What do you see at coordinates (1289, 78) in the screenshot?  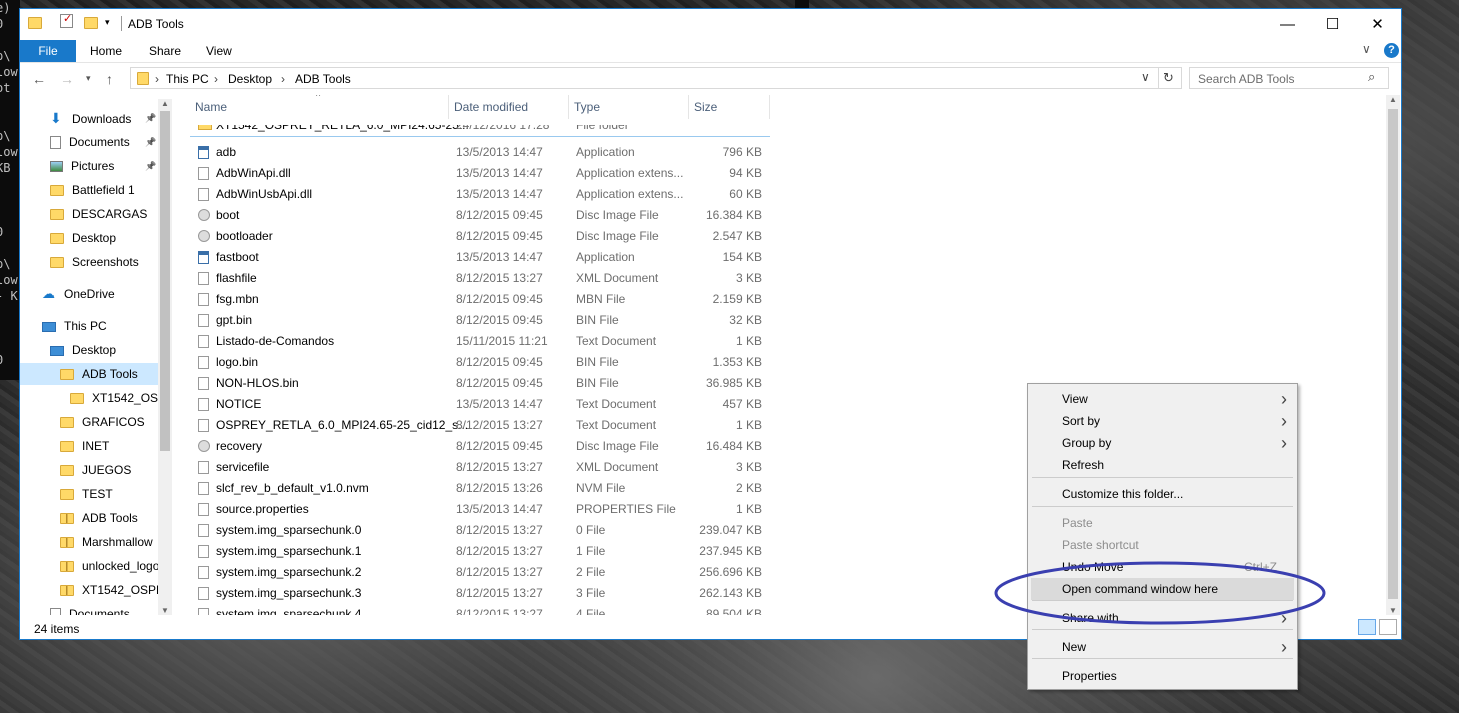 I see `search-input: Search ADB Tools ⌕` at bounding box center [1289, 78].